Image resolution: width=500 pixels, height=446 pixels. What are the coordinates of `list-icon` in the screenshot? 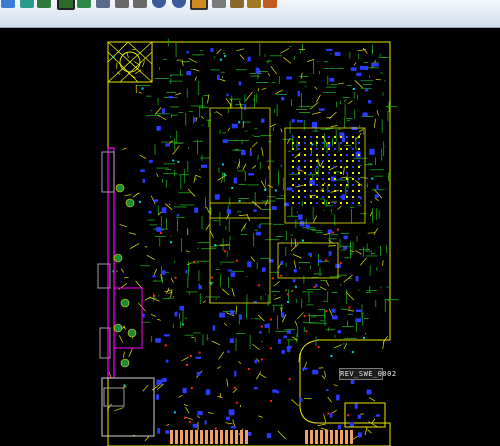 It's located at (140, 4).